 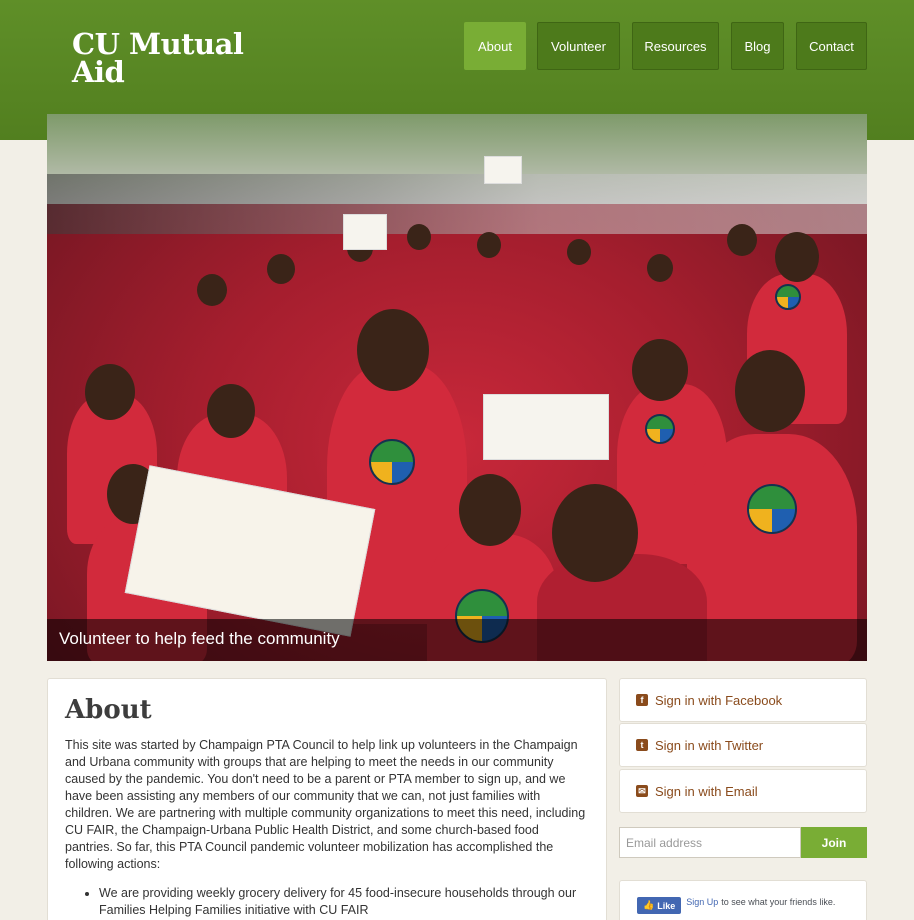 What do you see at coordinates (710, 842) in the screenshot?
I see `email-field` at bounding box center [710, 842].